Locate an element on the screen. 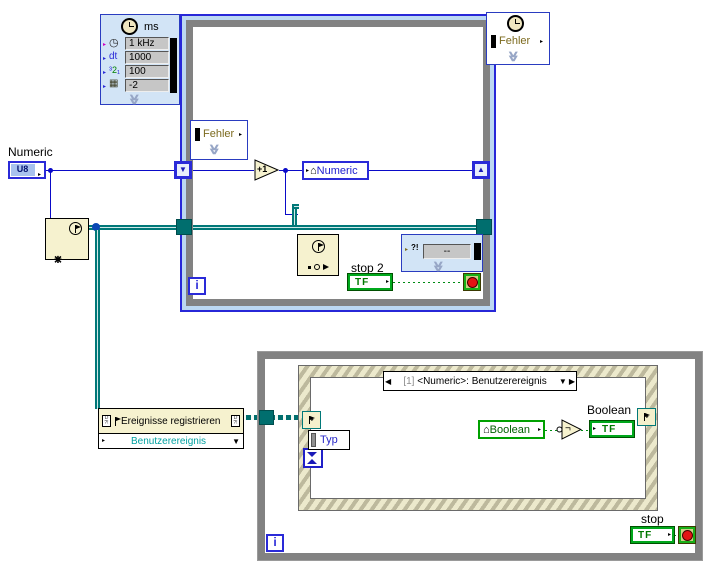 This screenshot has width=707, height=566. boolean-terminal-label: Boolean is located at coordinates (609, 410).